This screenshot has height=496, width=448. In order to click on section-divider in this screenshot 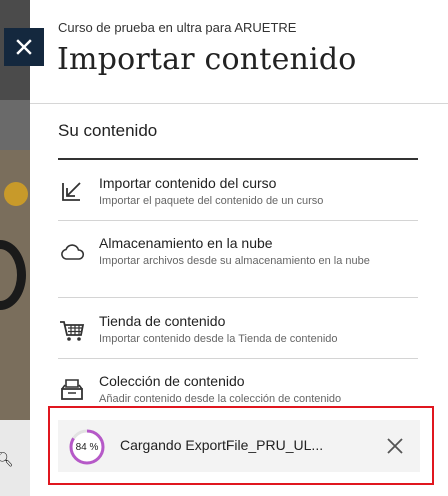, I will do `click(238, 159)`.